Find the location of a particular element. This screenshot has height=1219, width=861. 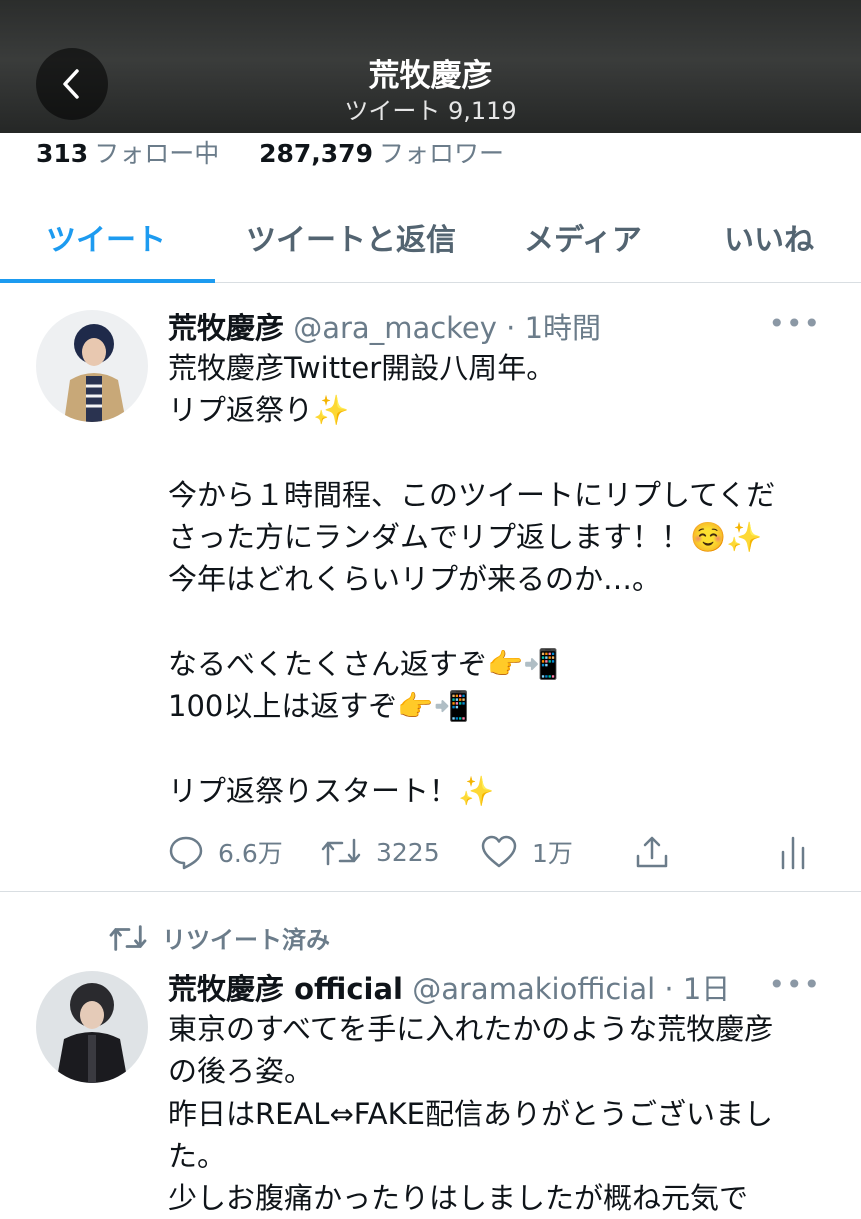

retweet-button: 3225 is located at coordinates (380, 852).